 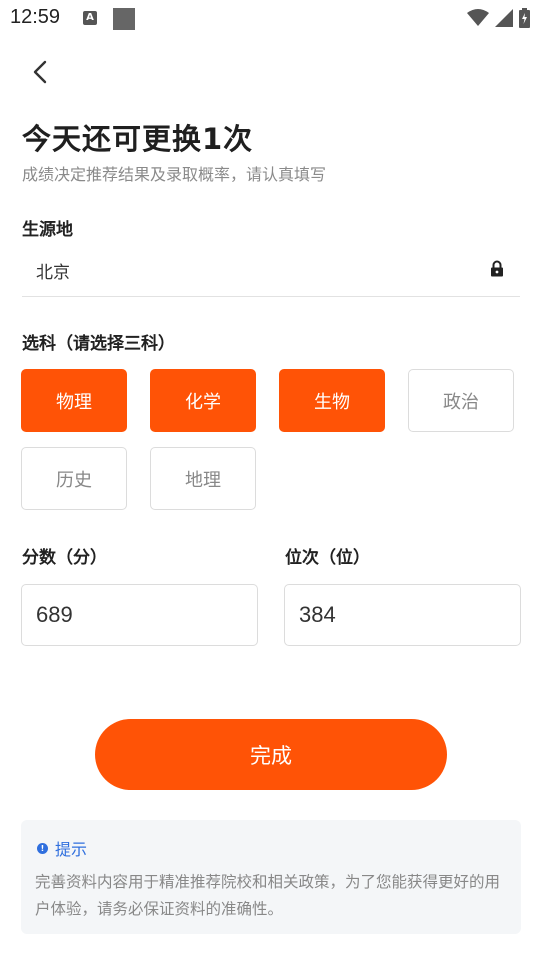 I want to click on chevron-left-icon, so click(x=40, y=72).